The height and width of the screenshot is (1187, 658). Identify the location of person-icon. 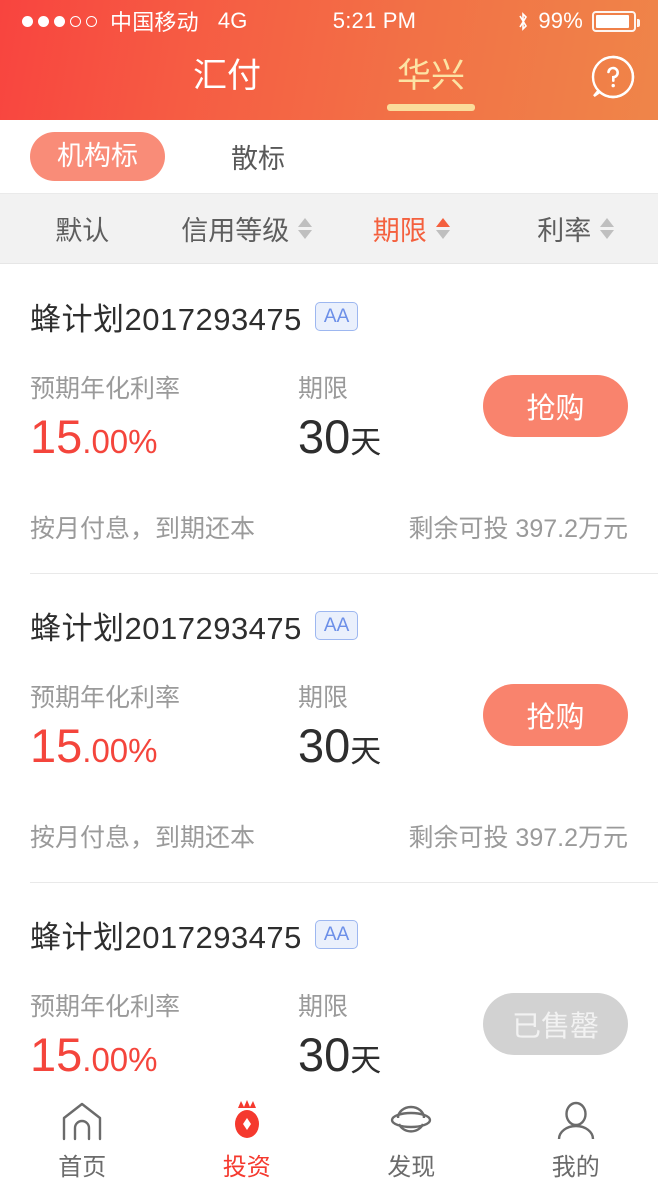
(576, 1120).